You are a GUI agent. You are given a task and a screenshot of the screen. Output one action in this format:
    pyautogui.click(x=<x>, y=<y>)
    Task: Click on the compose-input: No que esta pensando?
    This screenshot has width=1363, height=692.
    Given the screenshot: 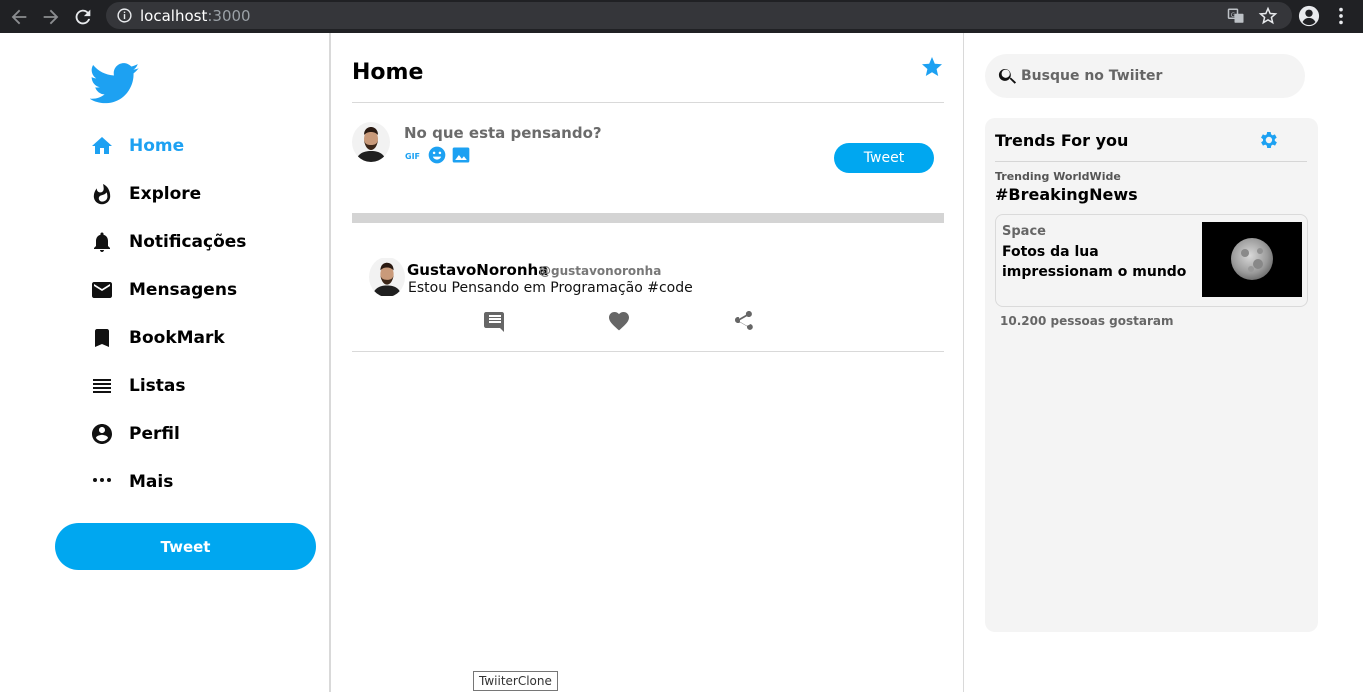 What is the action you would take?
    pyautogui.click(x=503, y=133)
    